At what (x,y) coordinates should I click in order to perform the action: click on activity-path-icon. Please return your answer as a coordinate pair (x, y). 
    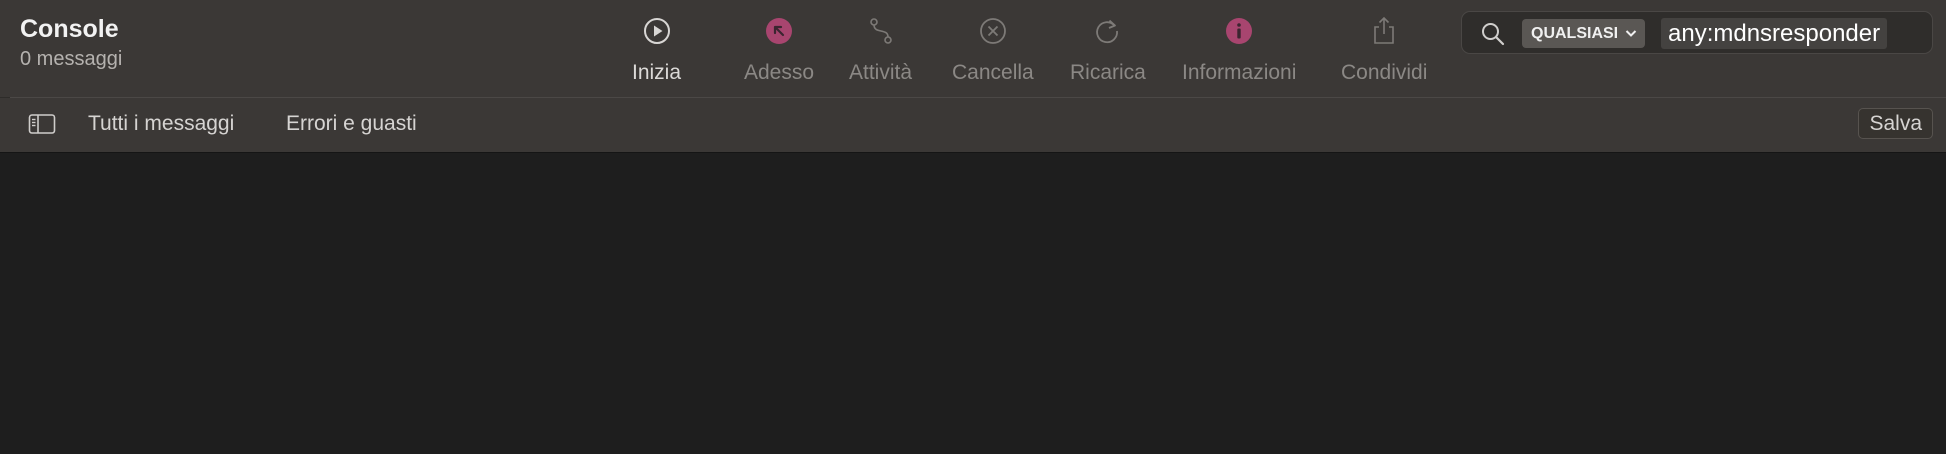
    Looking at the image, I should click on (881, 31).